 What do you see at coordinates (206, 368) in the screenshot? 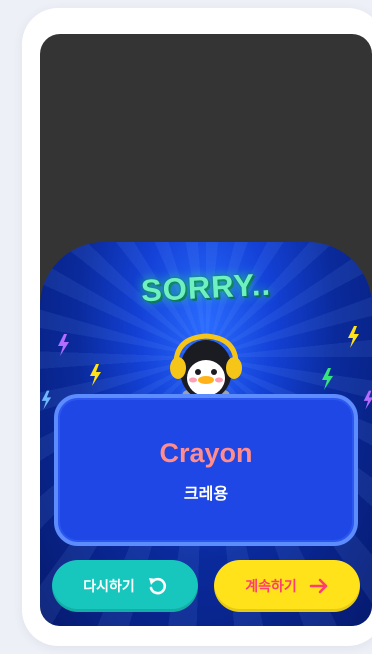
I see `penguin-character` at bounding box center [206, 368].